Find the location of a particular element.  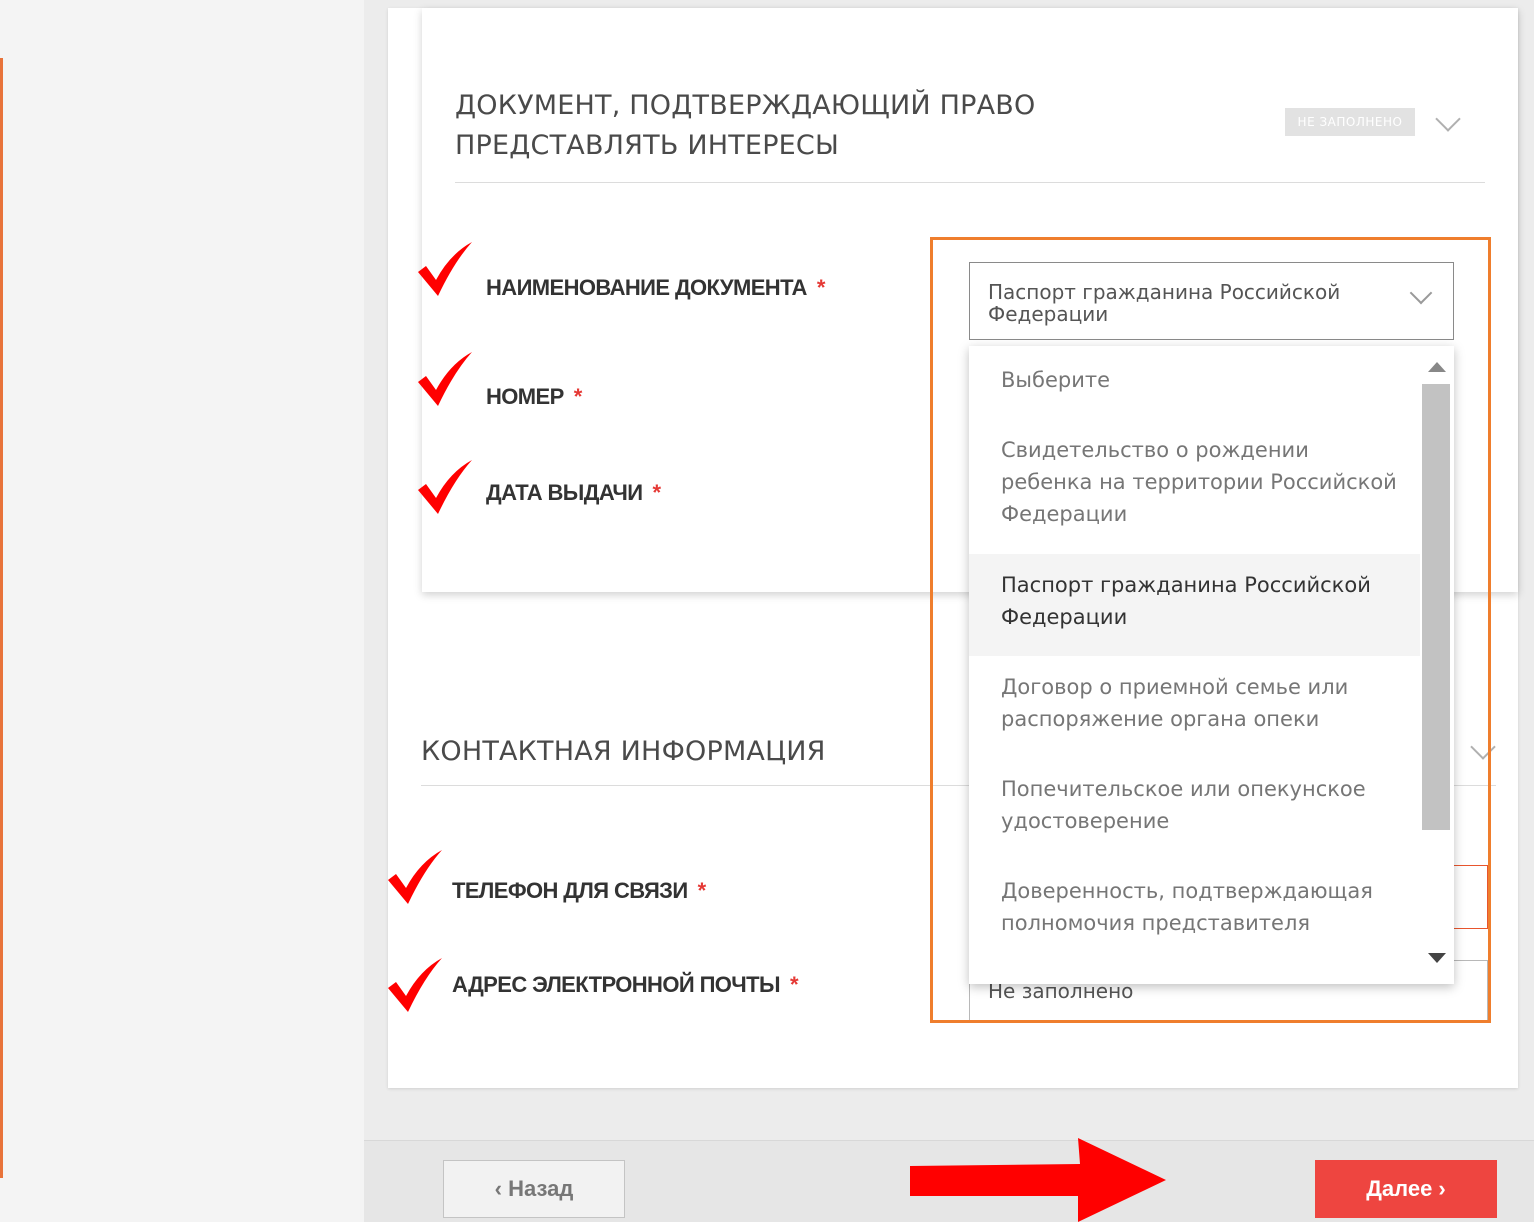

email-label-text: АДРЕС ЭЛЕКТРОННОЙ ПОЧТЫ is located at coordinates (616, 984).